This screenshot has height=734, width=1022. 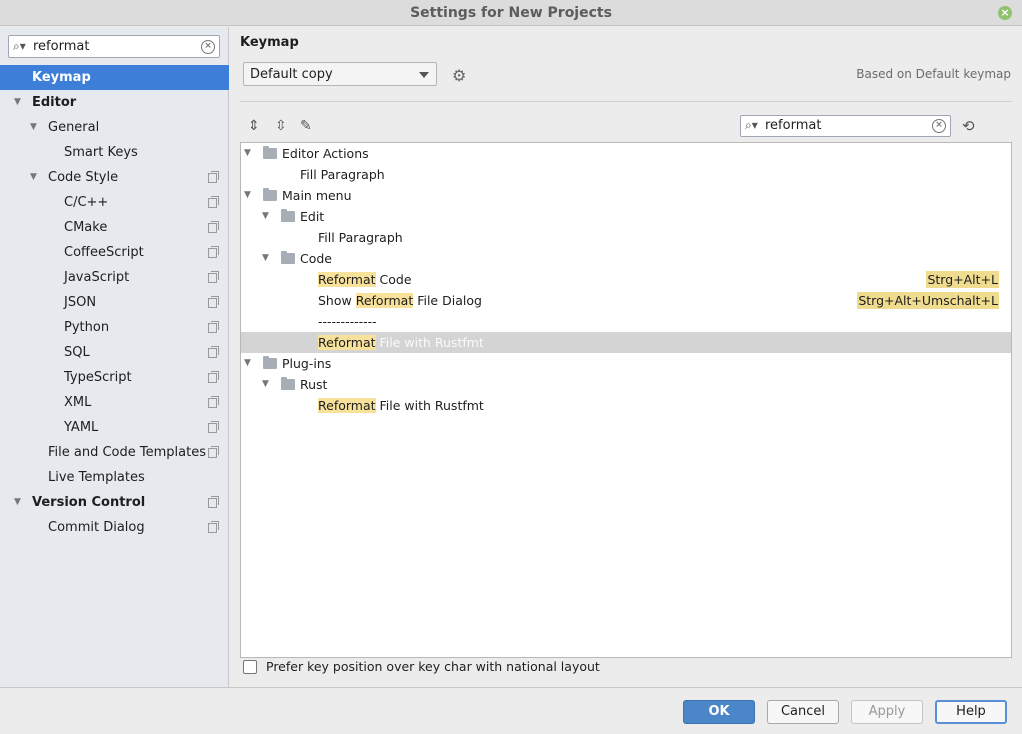 What do you see at coordinates (626, 363) in the screenshot?
I see `tree-row-plugins: ▼ Plug-ins` at bounding box center [626, 363].